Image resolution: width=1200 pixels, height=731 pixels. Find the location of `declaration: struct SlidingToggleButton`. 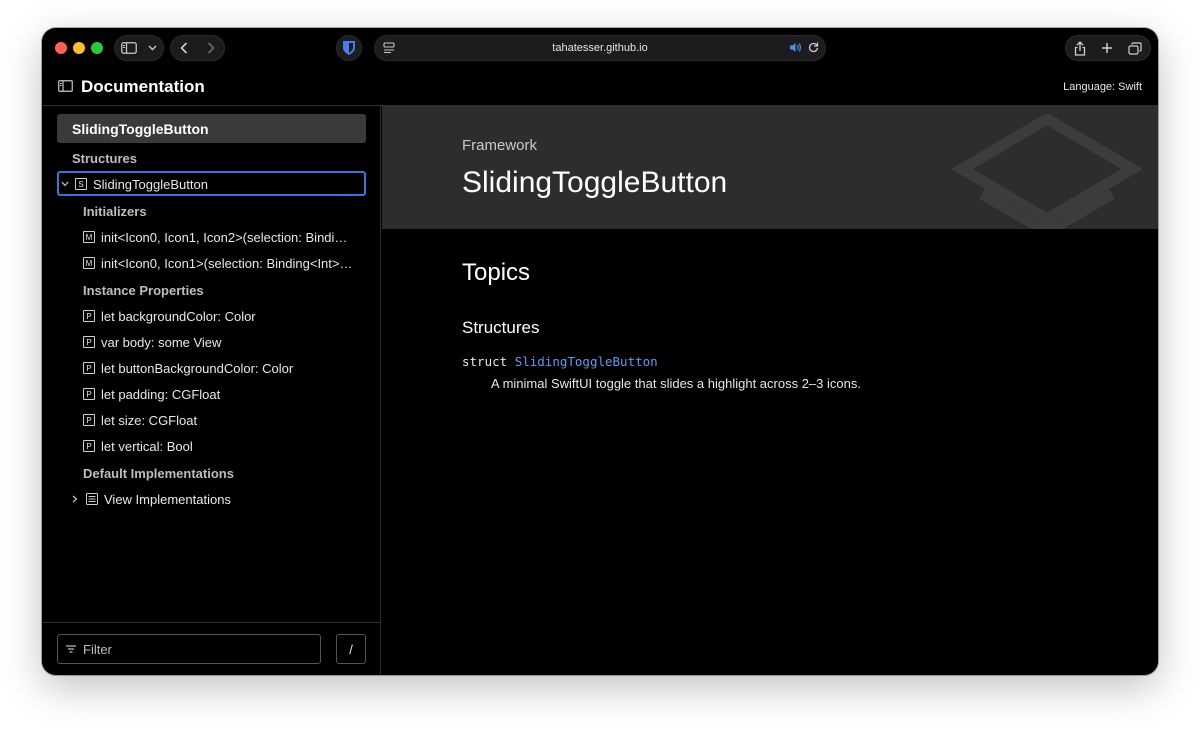

declaration: struct SlidingToggleButton is located at coordinates (560, 361).